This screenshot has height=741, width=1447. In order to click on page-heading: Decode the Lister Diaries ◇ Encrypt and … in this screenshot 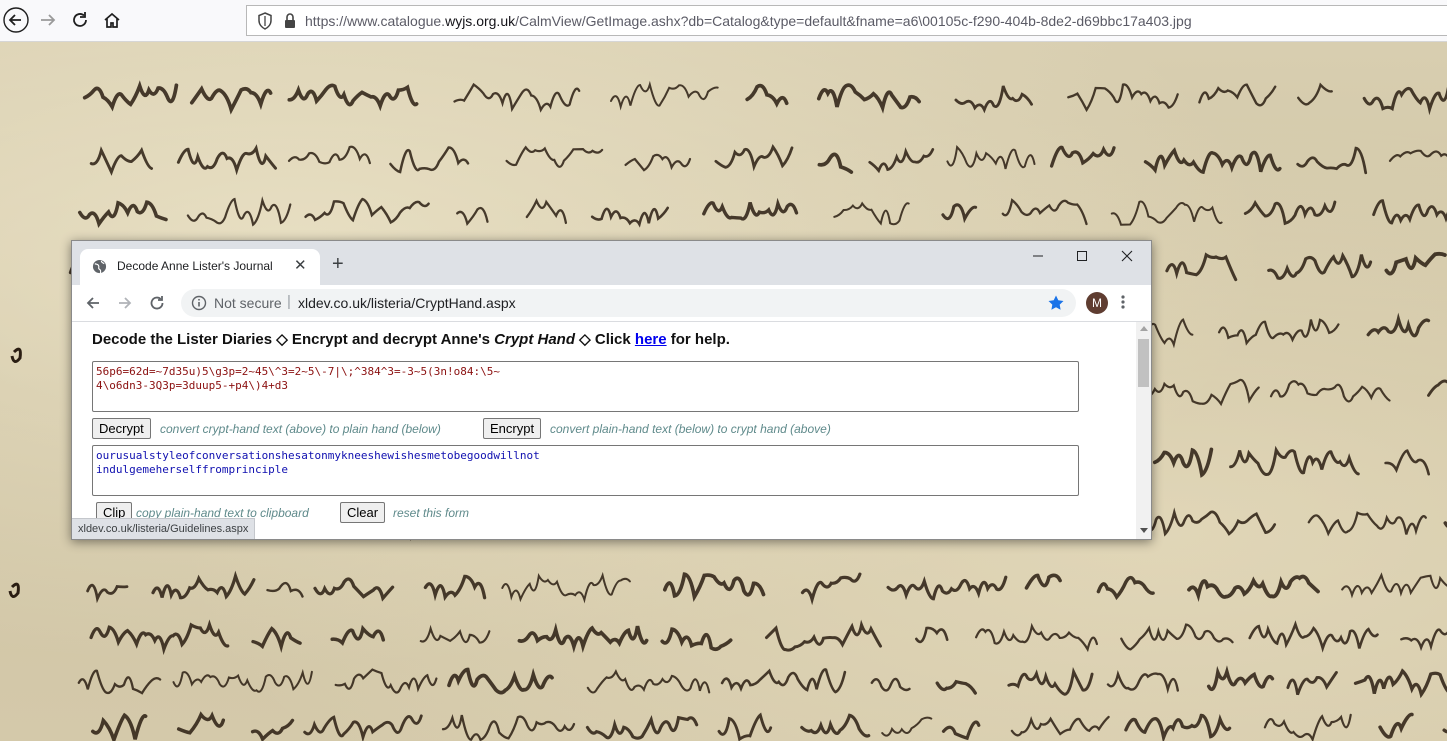, I will do `click(411, 339)`.